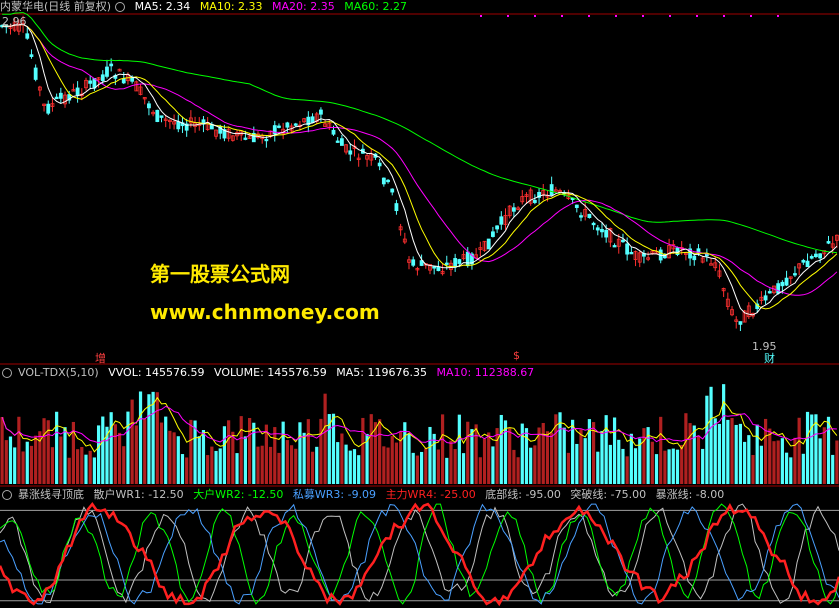 The width and height of the screenshot is (839, 608). I want to click on wr2-value: 大户WR2: -12.50, so click(238, 494).